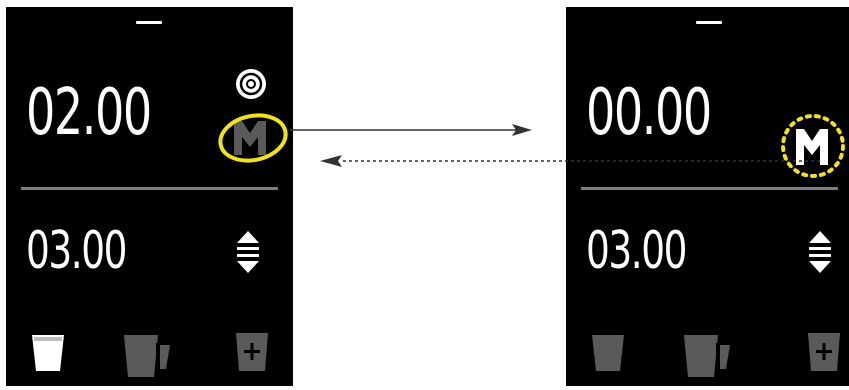  Describe the element at coordinates (570, 161) in the screenshot. I see `return-arrow` at that location.